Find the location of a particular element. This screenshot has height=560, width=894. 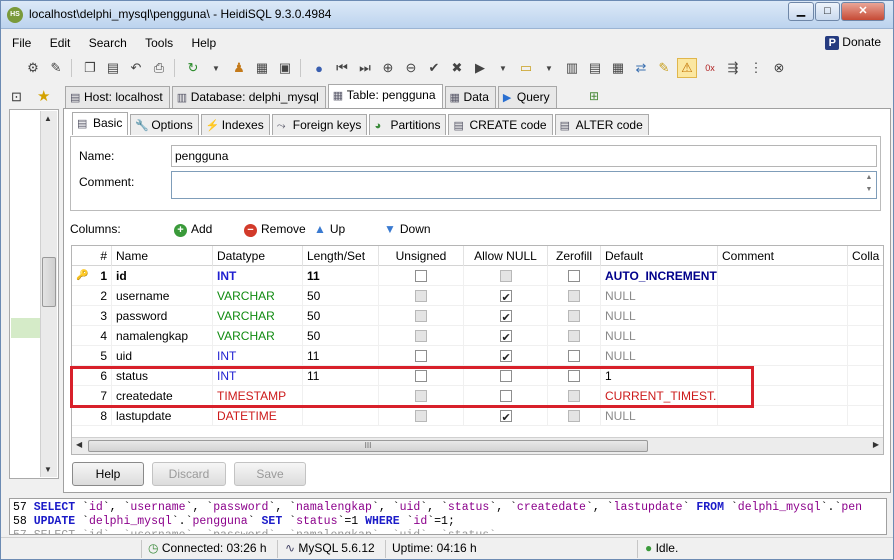

donate-button: P Donate is located at coordinates (853, 42).